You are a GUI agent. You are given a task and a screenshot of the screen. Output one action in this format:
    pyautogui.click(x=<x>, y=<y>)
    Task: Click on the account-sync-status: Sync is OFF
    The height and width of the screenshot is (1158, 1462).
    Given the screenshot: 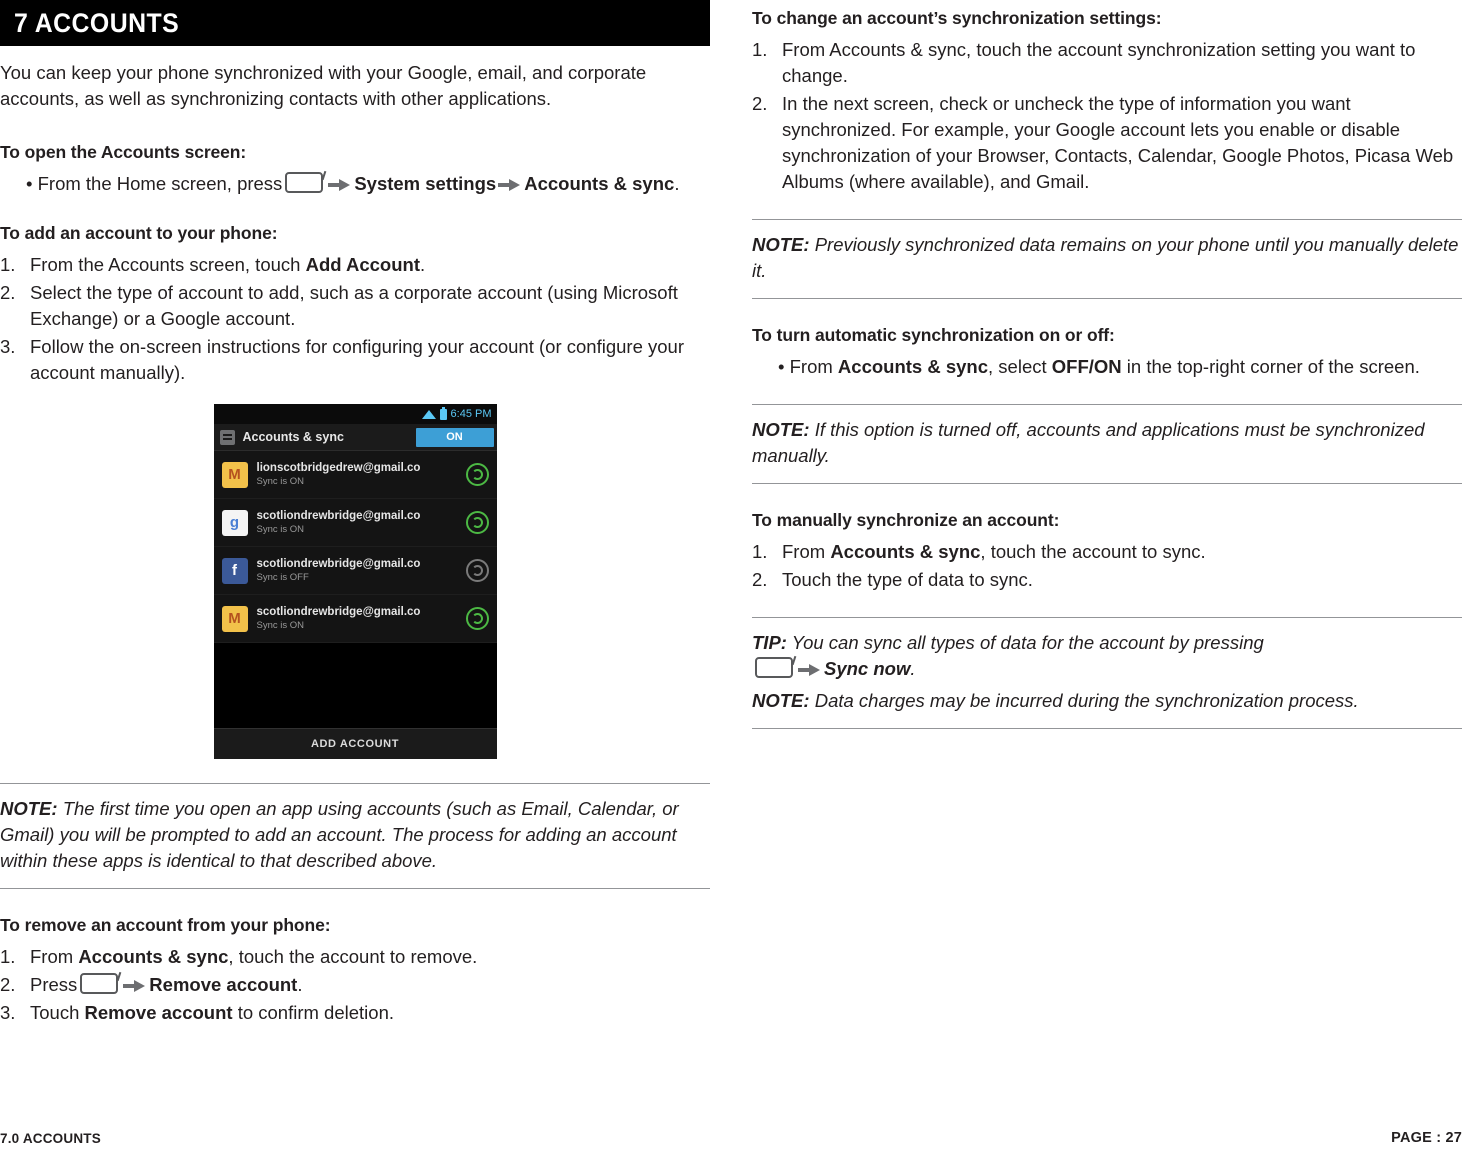 What is the action you would take?
    pyautogui.click(x=282, y=577)
    